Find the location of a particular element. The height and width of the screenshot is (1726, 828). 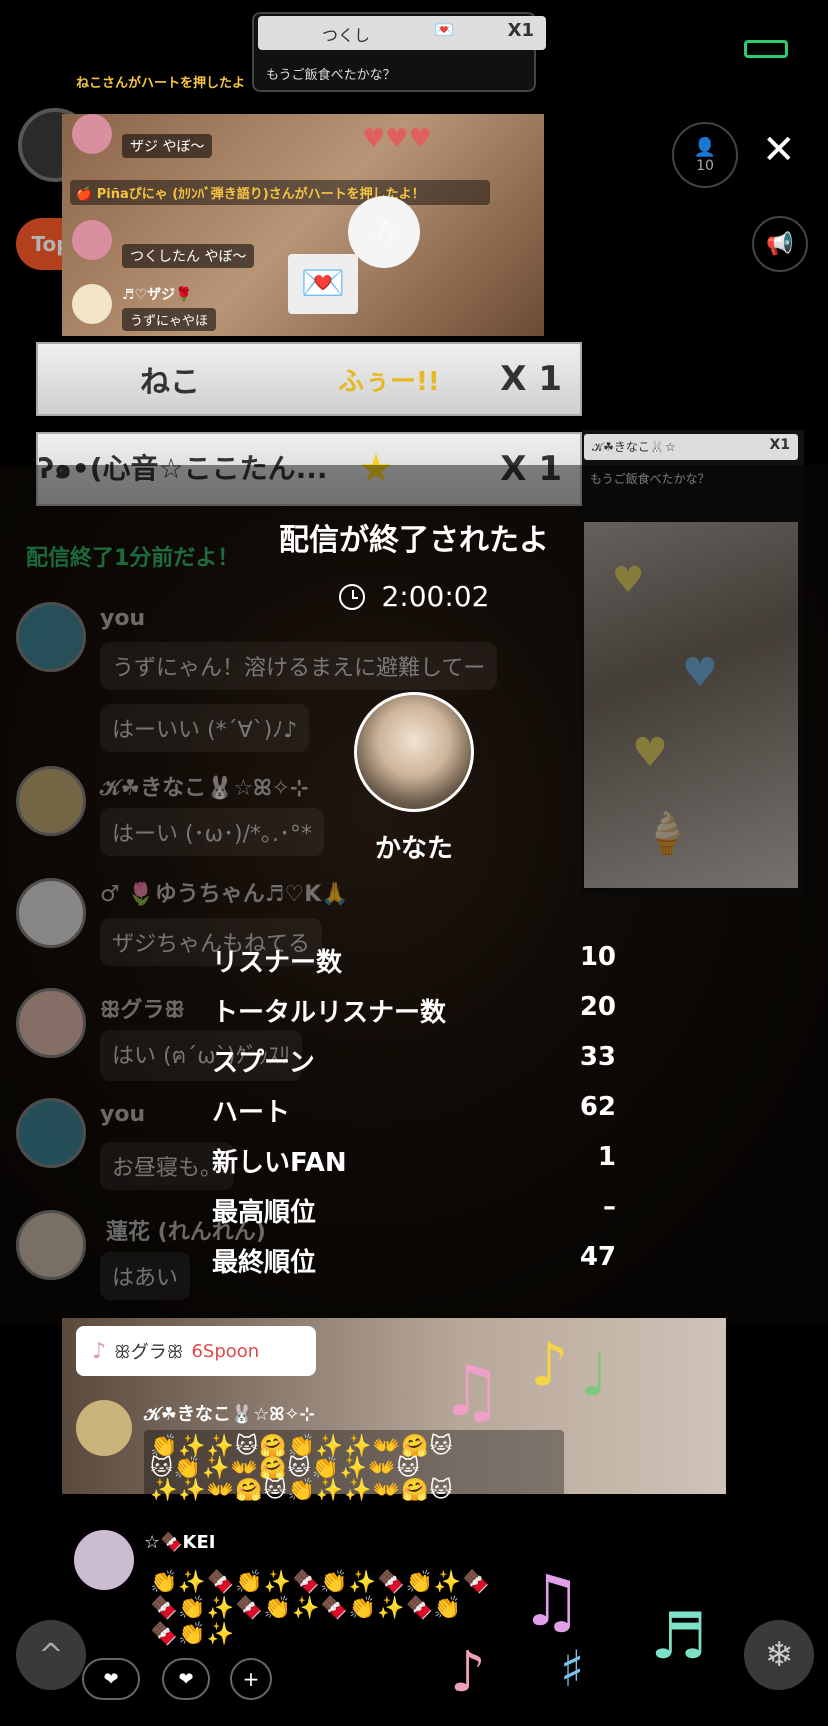

stat-value: 1 is located at coordinates (606, 1157).